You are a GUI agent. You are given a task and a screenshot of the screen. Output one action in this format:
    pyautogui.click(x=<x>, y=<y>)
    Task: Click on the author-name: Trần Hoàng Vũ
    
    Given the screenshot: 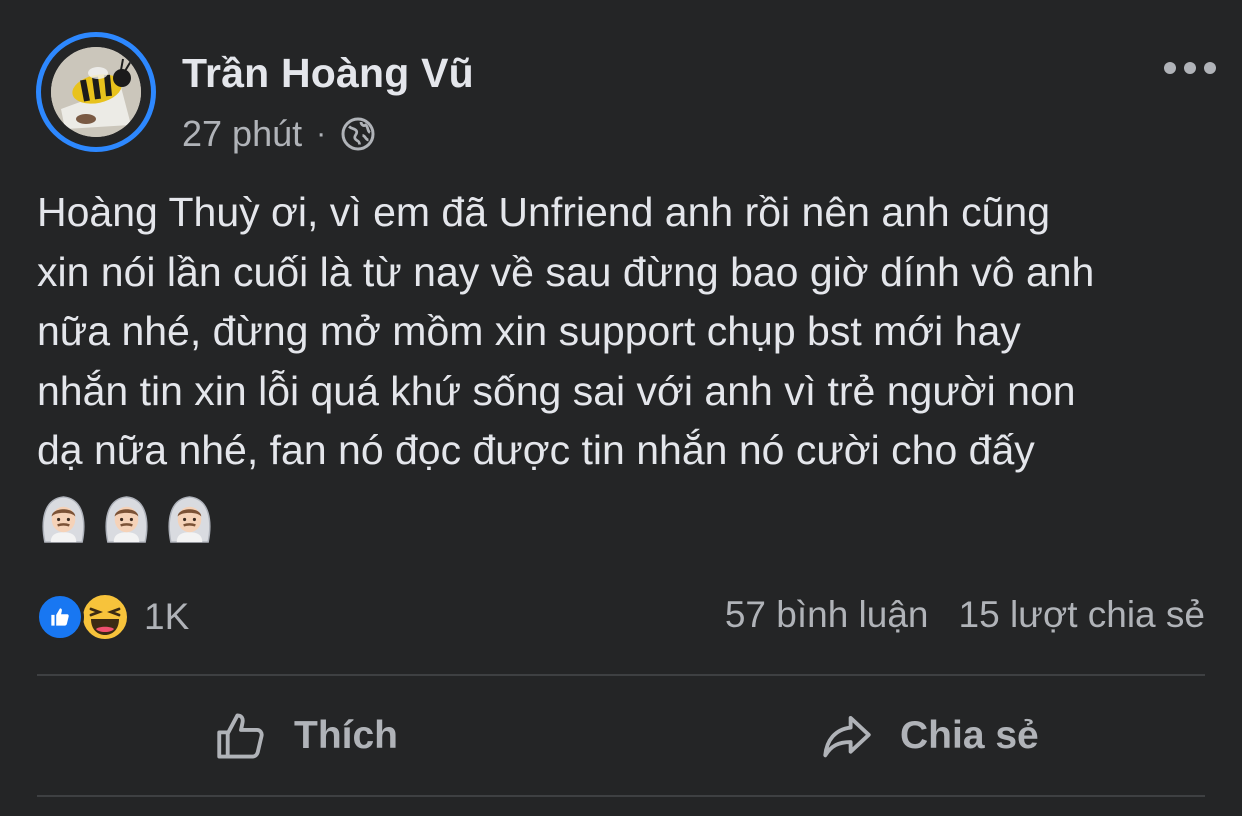 What is the action you would take?
    pyautogui.click(x=328, y=73)
    